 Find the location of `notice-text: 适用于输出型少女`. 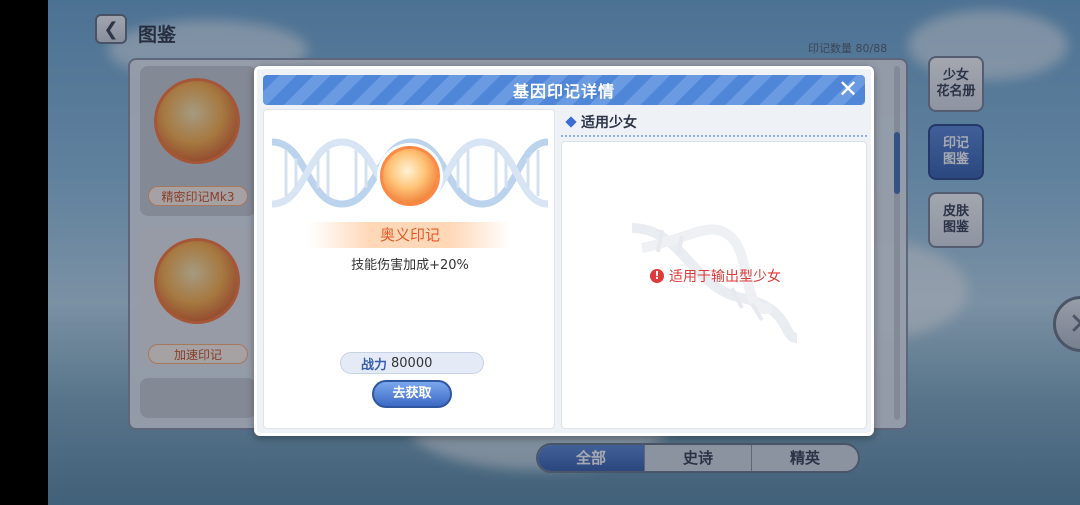

notice-text: 适用于输出型少女 is located at coordinates (725, 277).